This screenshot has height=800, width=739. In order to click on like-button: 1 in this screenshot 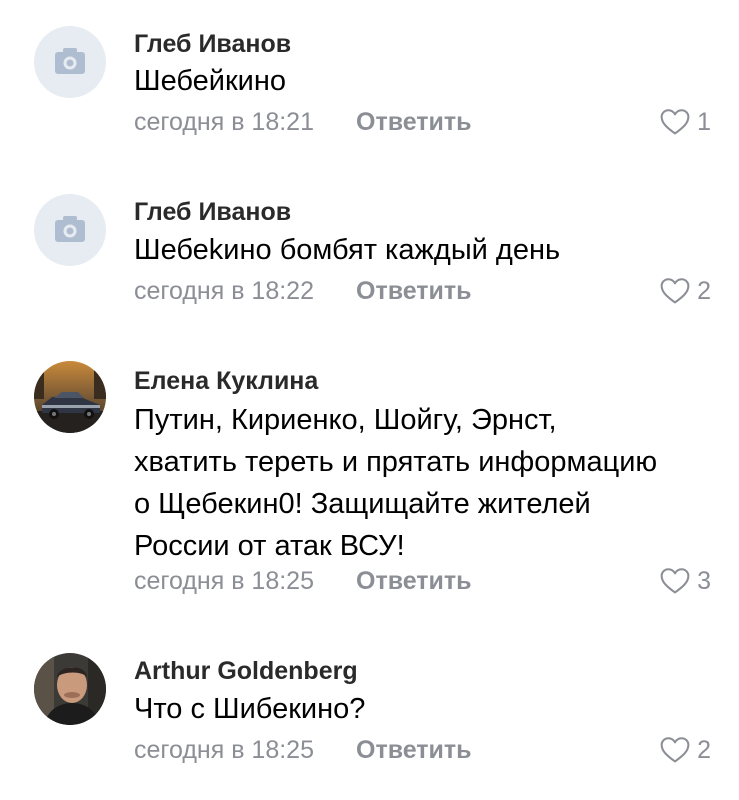, I will do `click(685, 122)`.